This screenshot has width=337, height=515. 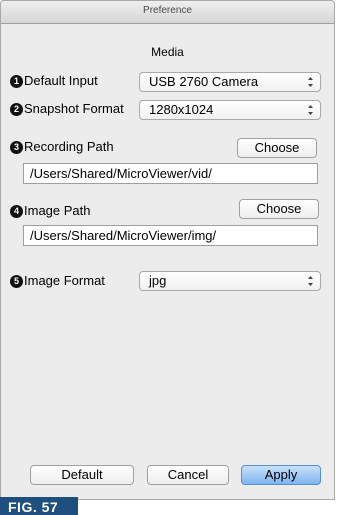 I want to click on step-1-badge: 1, so click(x=16, y=81).